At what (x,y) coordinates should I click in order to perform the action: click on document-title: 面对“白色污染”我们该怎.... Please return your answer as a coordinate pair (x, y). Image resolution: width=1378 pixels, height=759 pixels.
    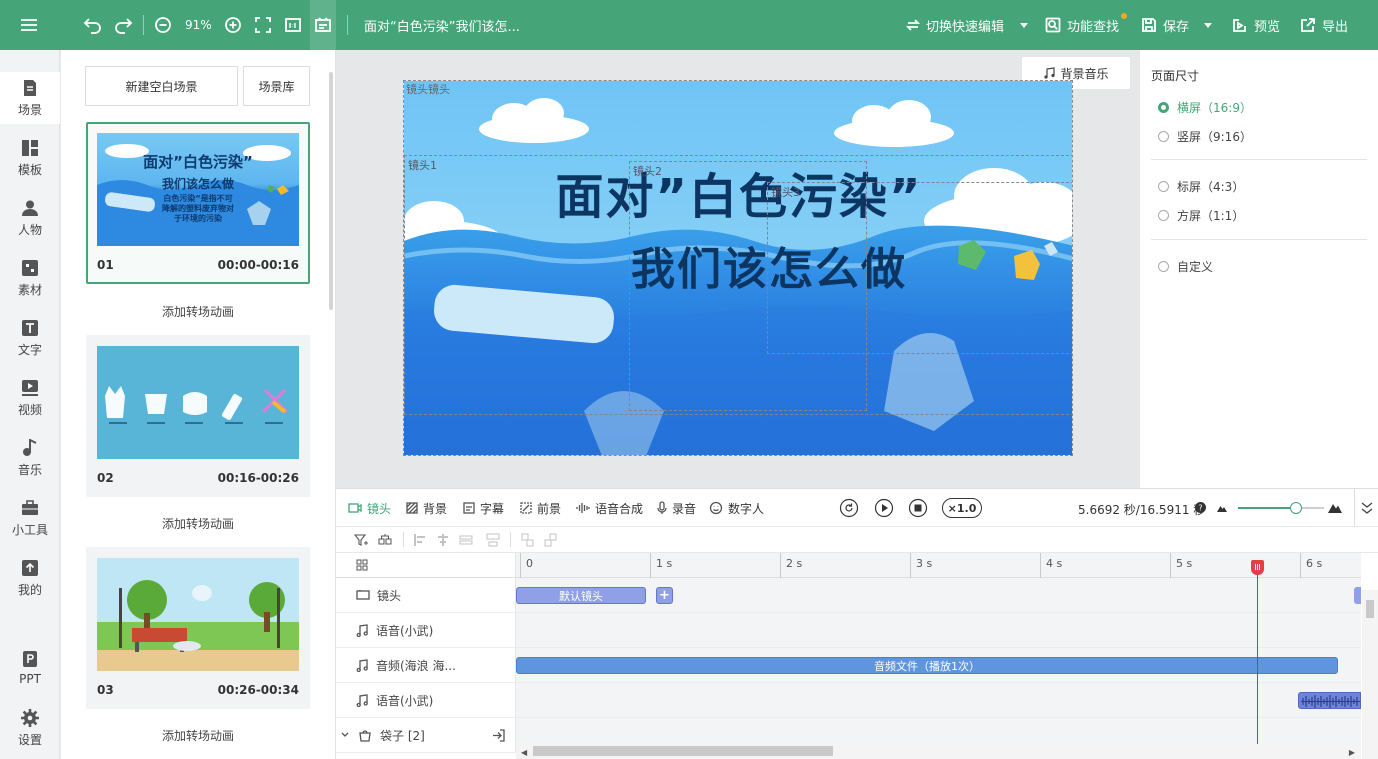
    Looking at the image, I should click on (442, 25).